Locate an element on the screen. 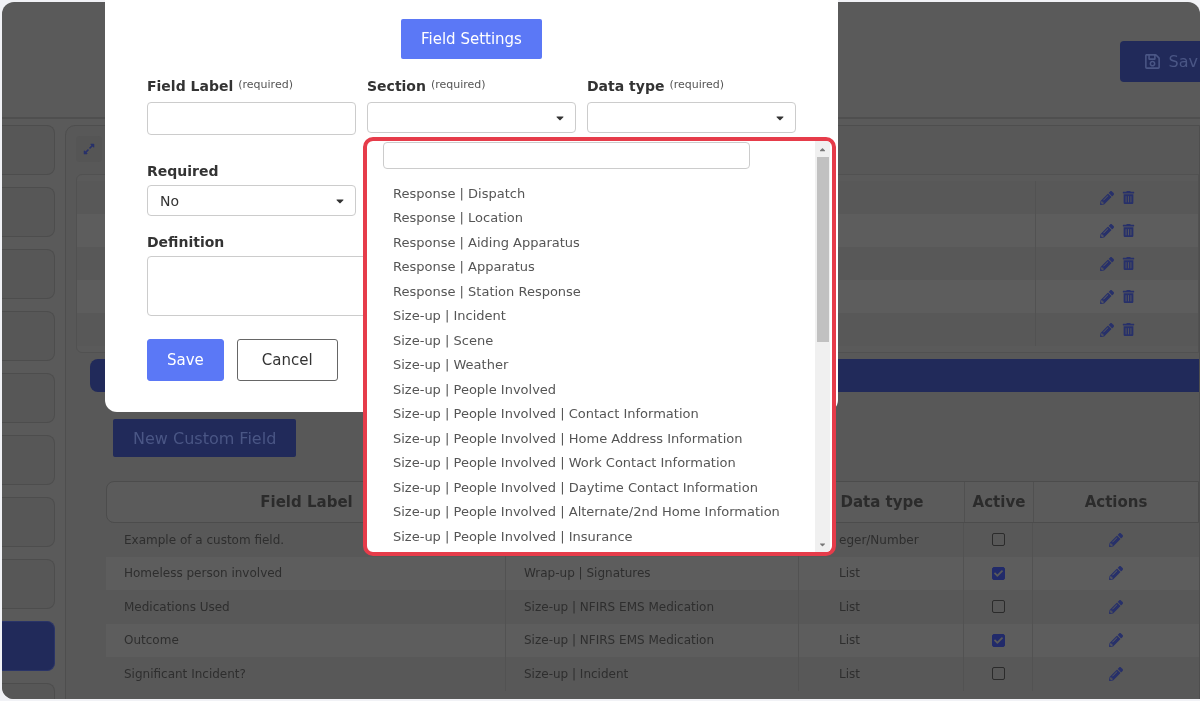 The width and height of the screenshot is (1200, 701). save-icon is located at coordinates (1152, 61).